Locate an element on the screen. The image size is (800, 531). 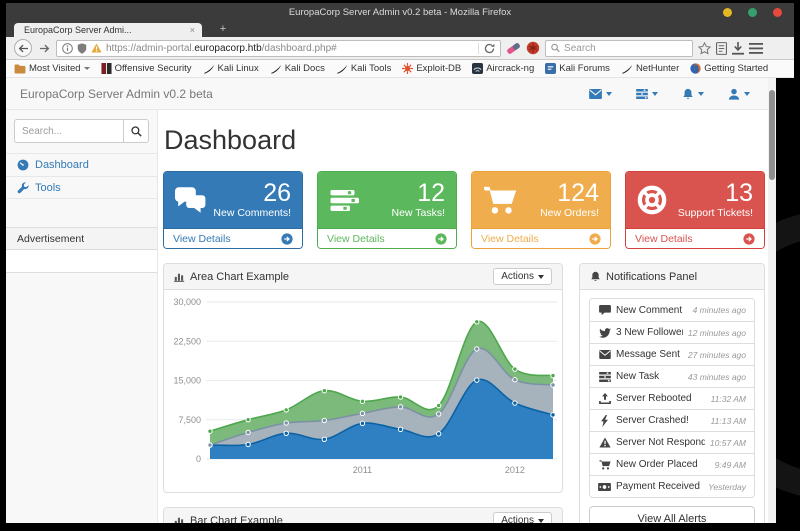
reload-button is located at coordinates (486, 48).